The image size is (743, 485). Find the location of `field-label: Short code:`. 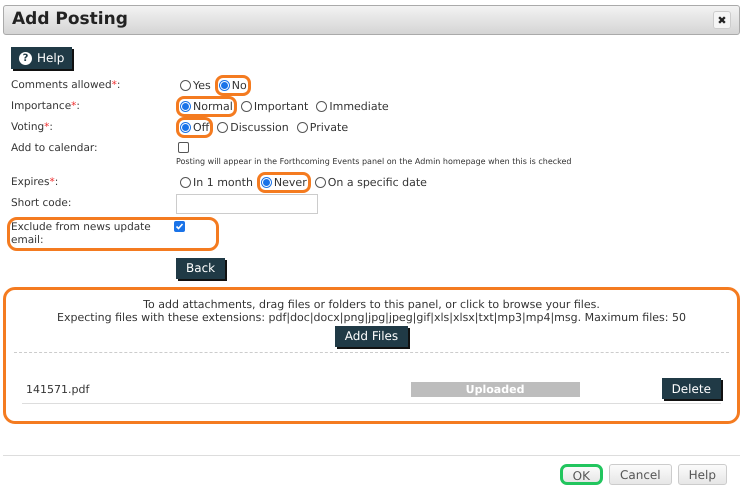

field-label: Short code: is located at coordinates (41, 202).